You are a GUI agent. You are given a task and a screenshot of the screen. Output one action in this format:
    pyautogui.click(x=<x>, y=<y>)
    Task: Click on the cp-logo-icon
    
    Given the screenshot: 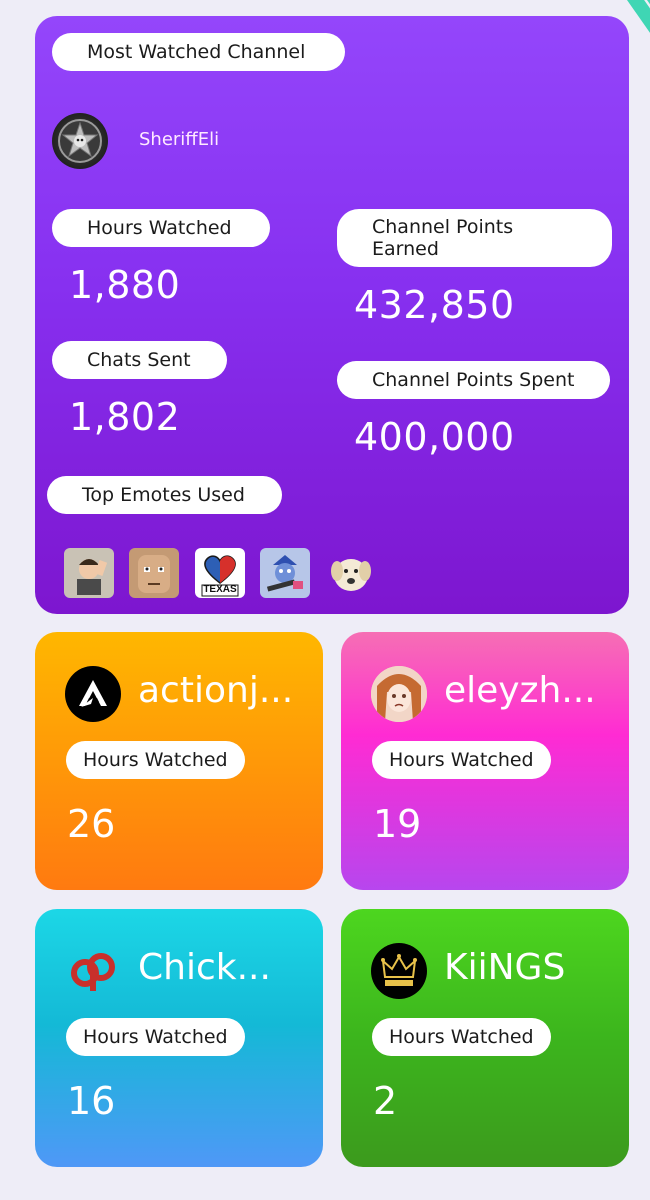 What is the action you would take?
    pyautogui.click(x=93, y=972)
    